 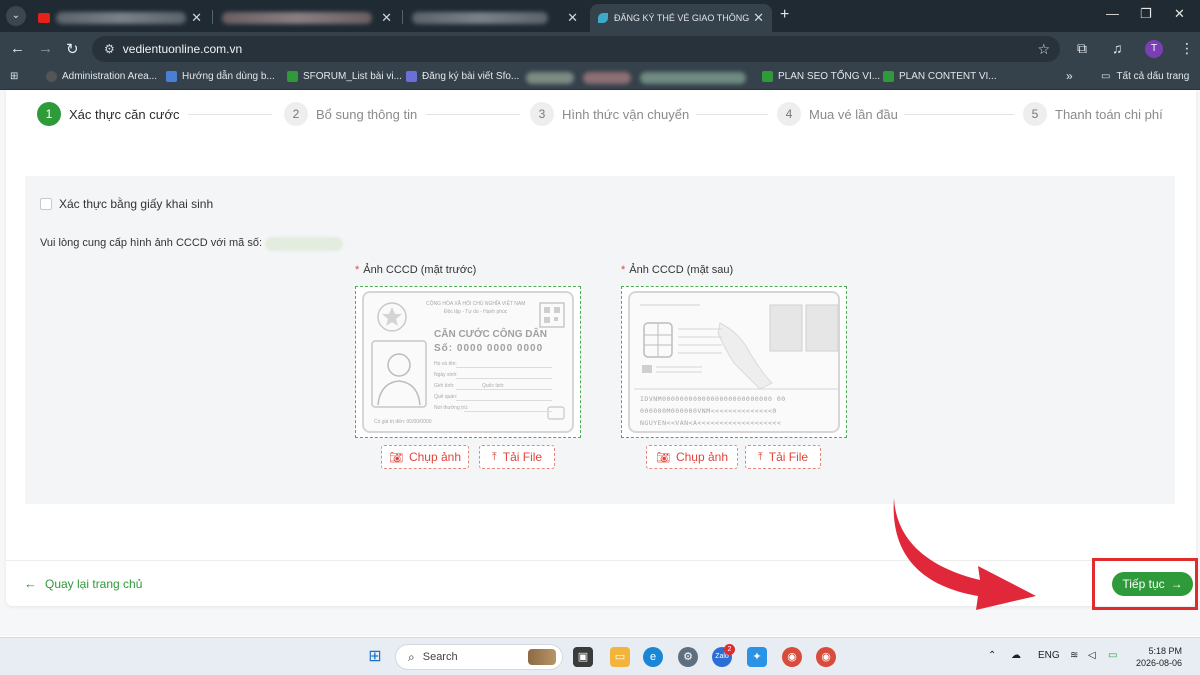 What do you see at coordinates (14, 76) in the screenshot?
I see `apps-grid-icon: ⊞` at bounding box center [14, 76].